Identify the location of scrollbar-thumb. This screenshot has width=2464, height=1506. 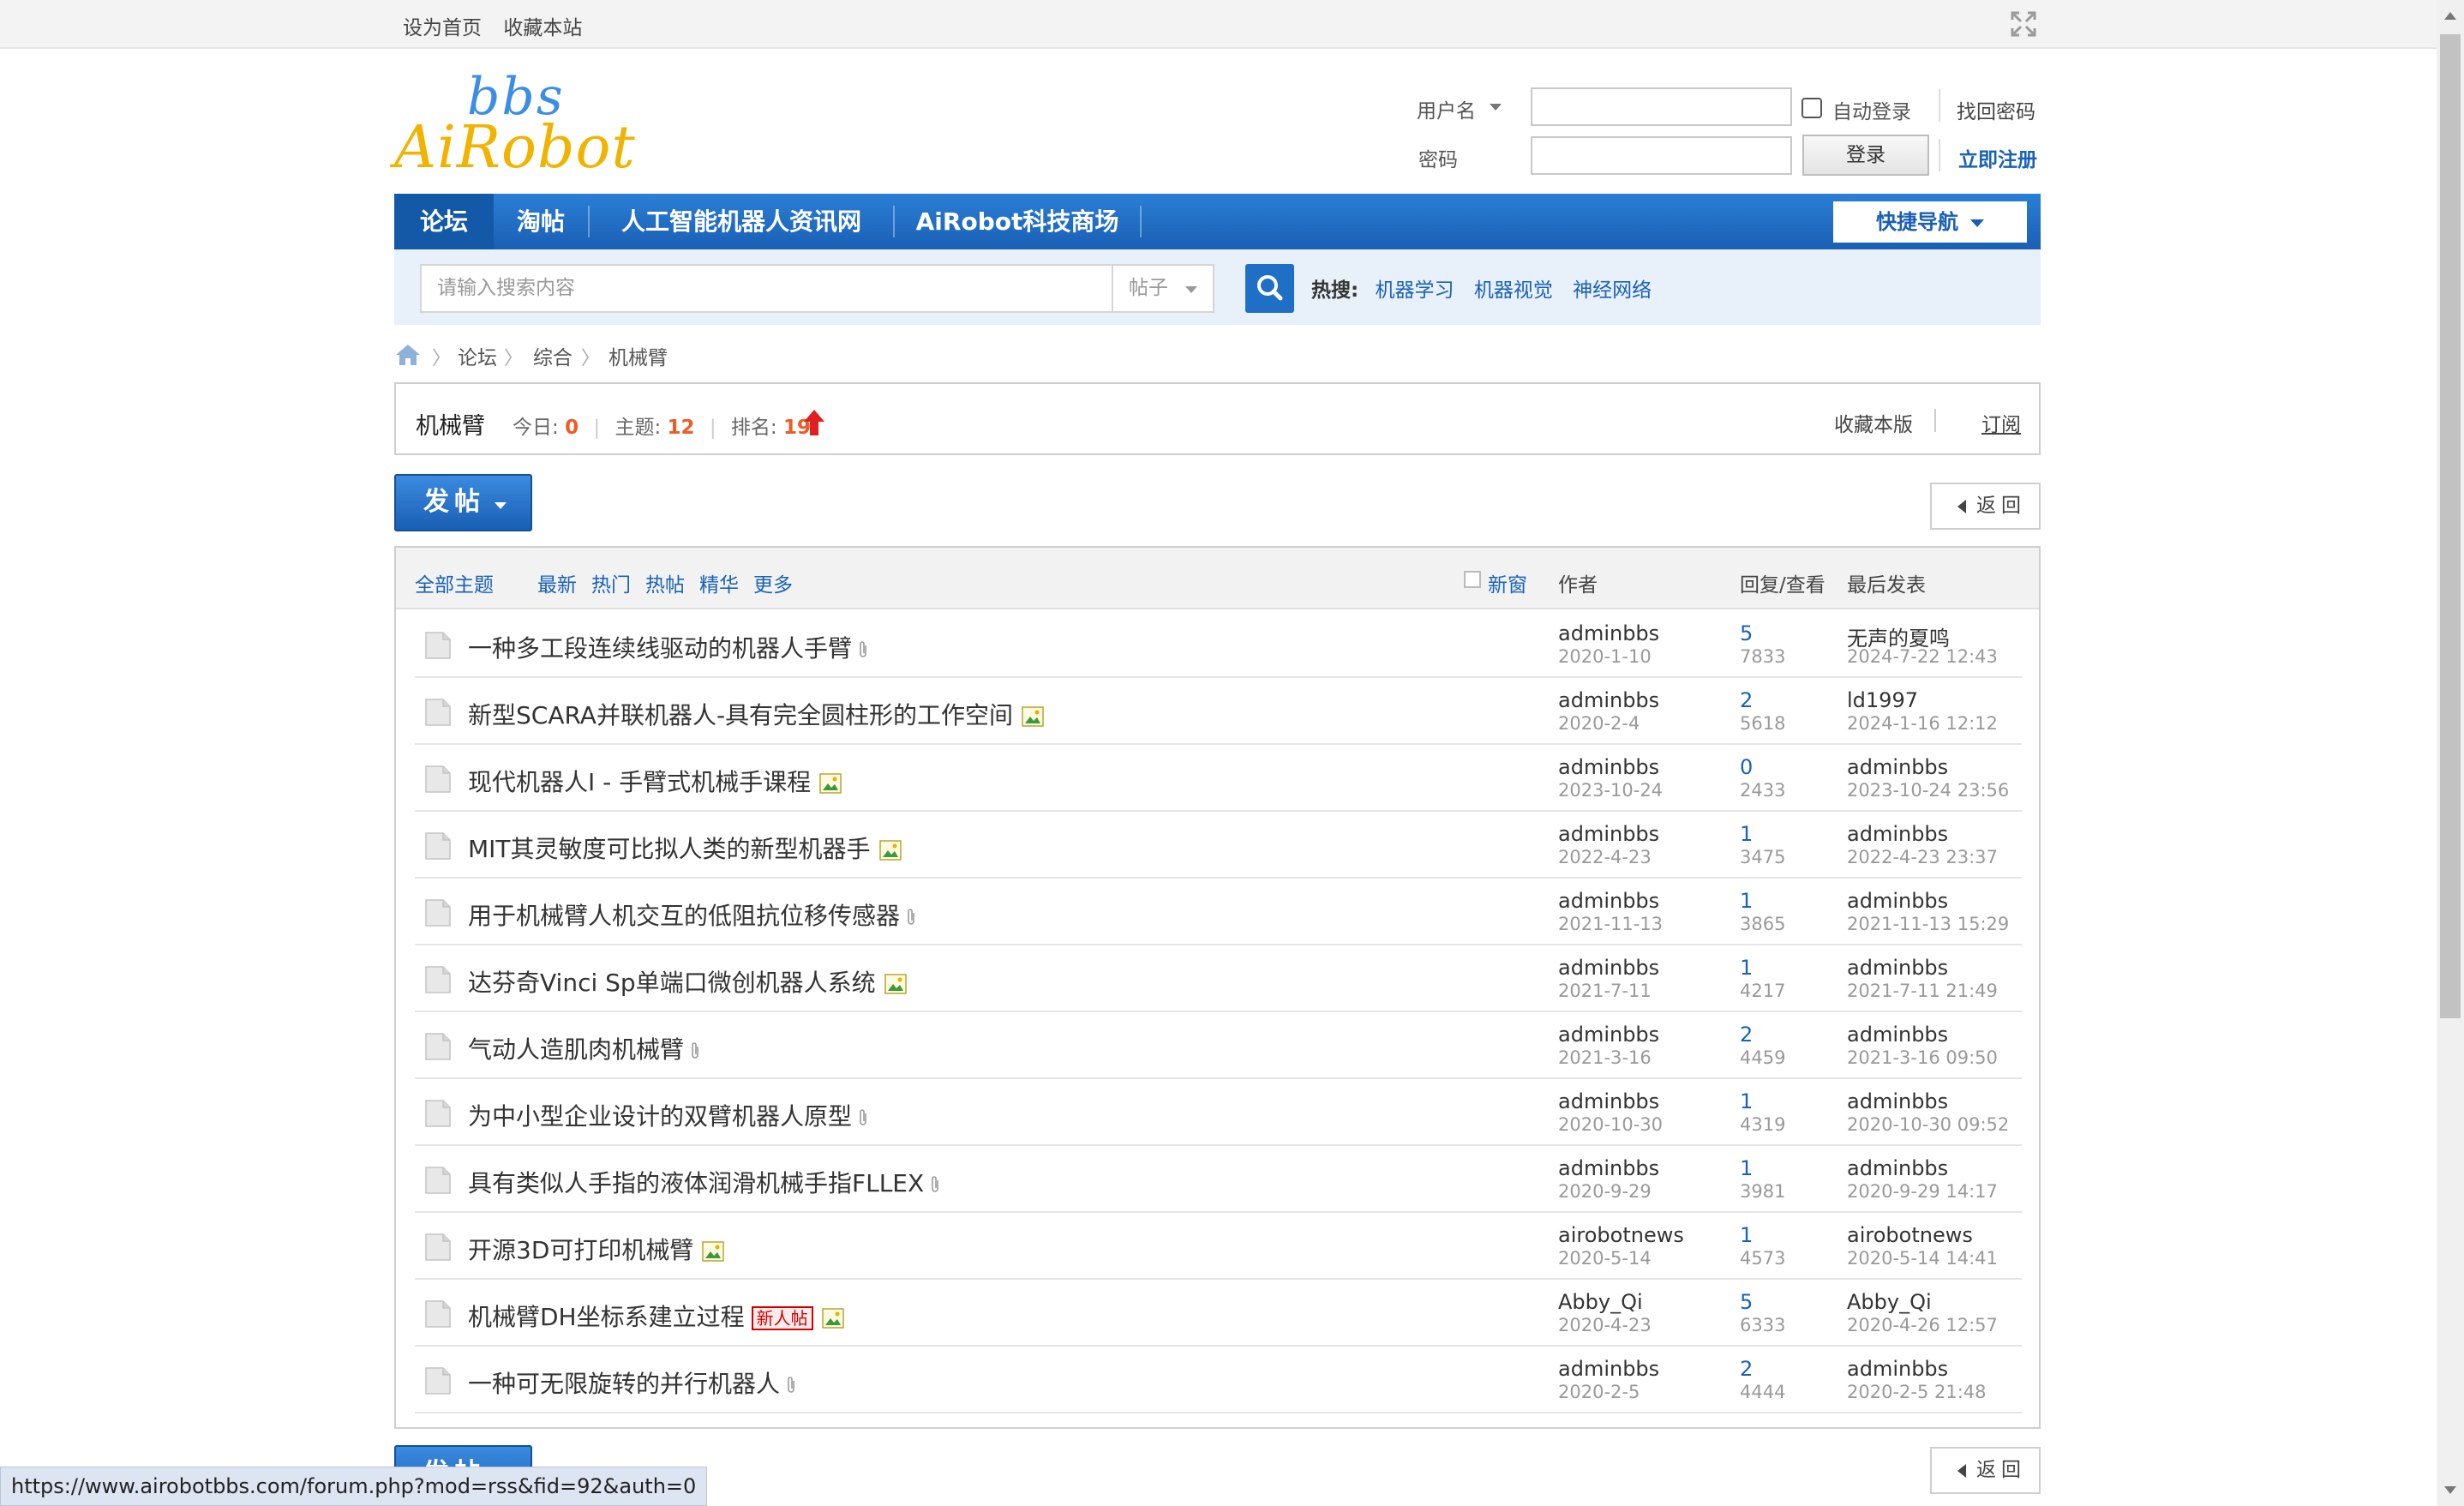
(2450, 526).